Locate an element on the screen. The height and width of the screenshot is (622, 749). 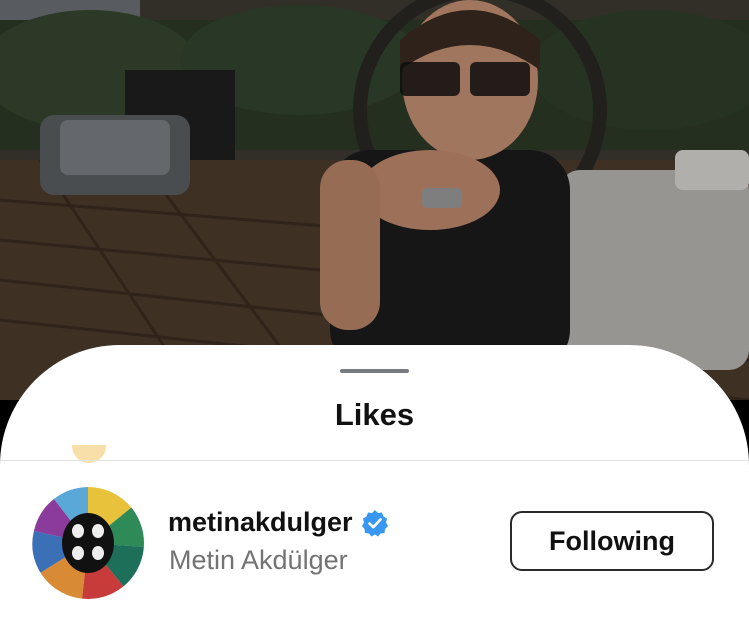
title-divider is located at coordinates (374, 460).